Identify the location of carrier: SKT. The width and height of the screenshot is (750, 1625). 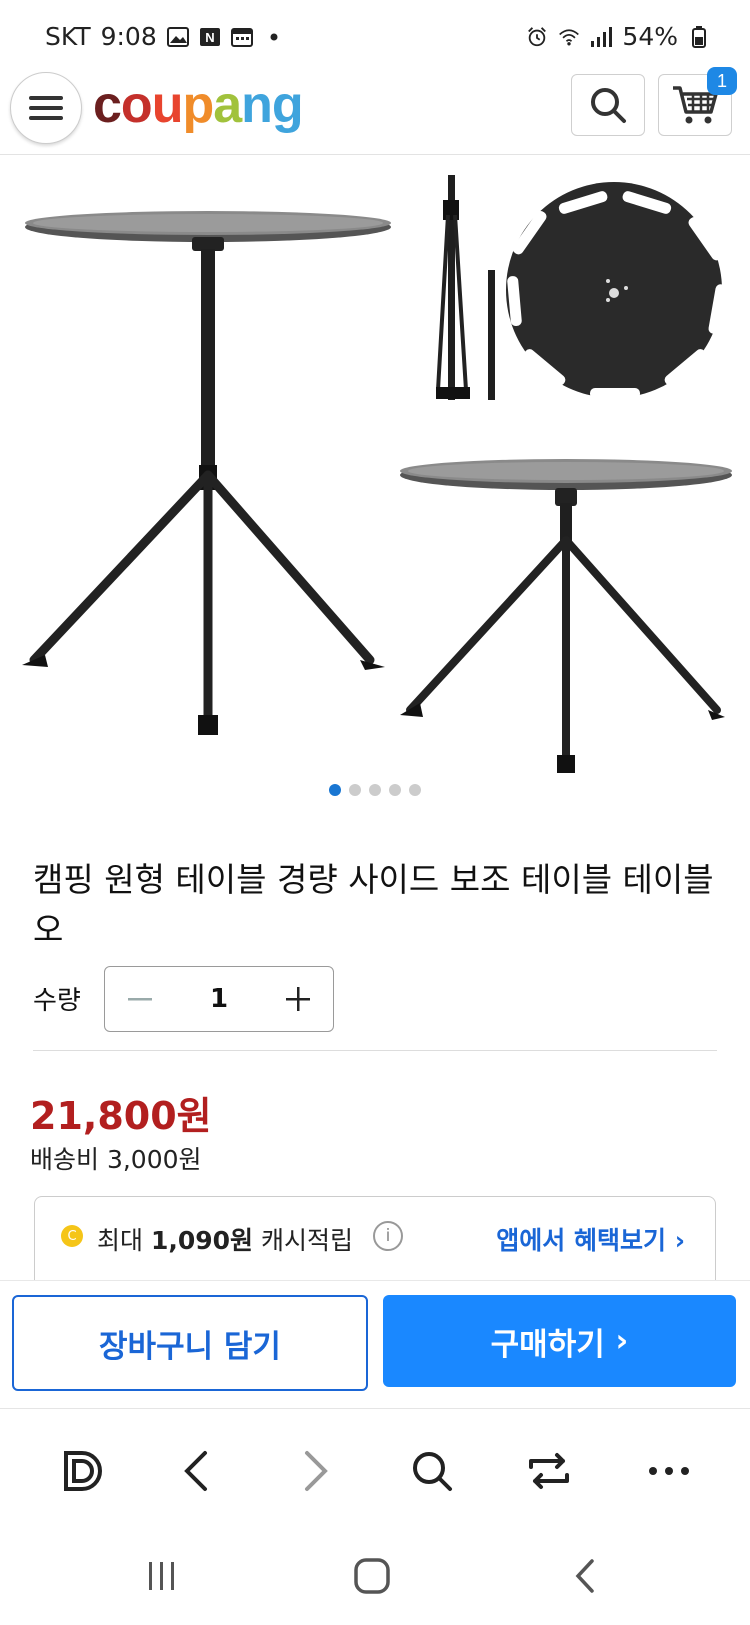
(68, 36).